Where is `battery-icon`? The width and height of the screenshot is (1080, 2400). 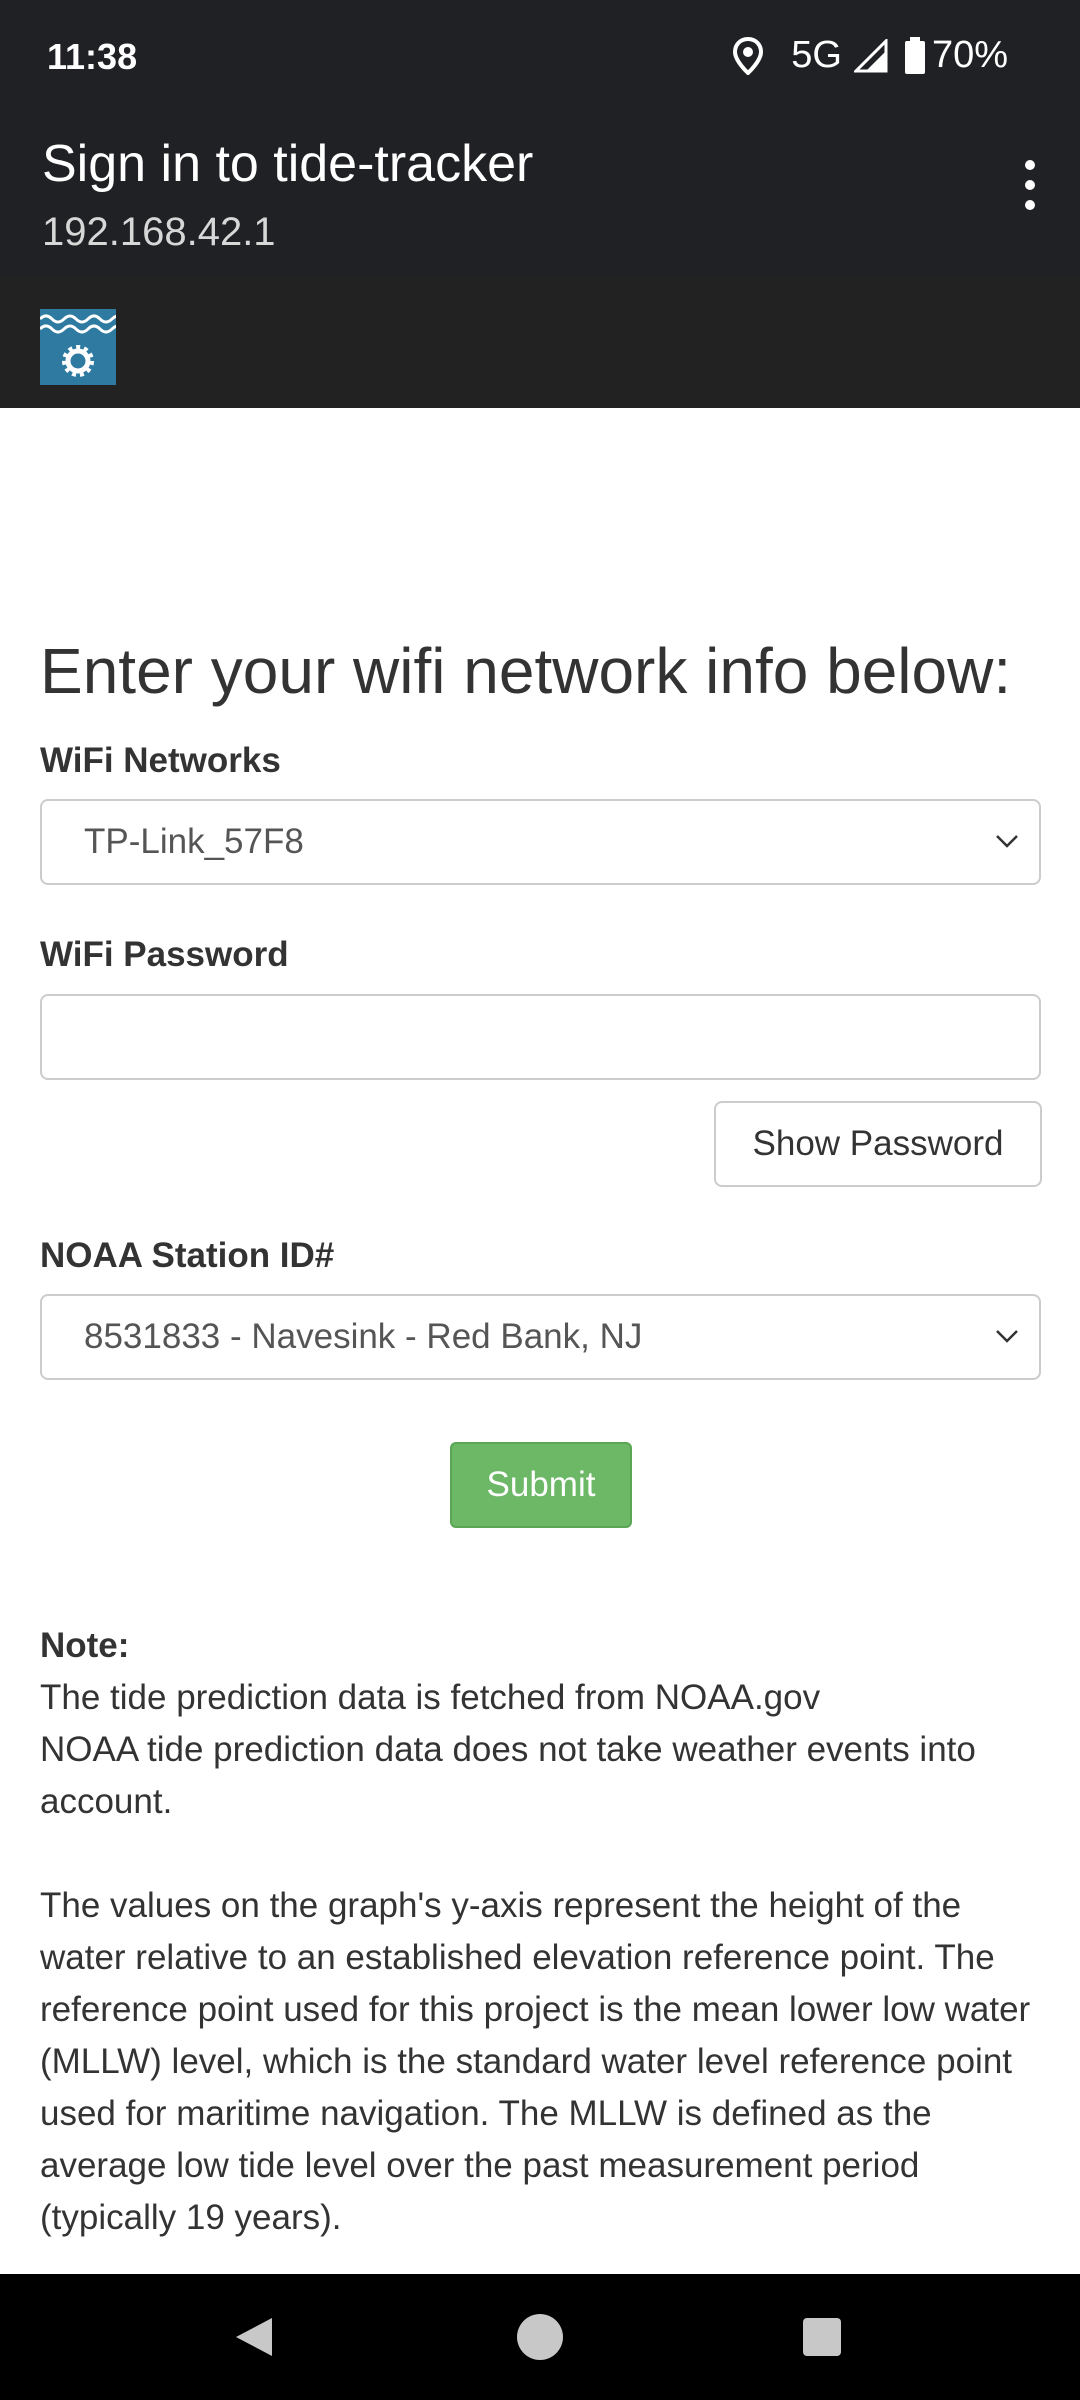 battery-icon is located at coordinates (914, 55).